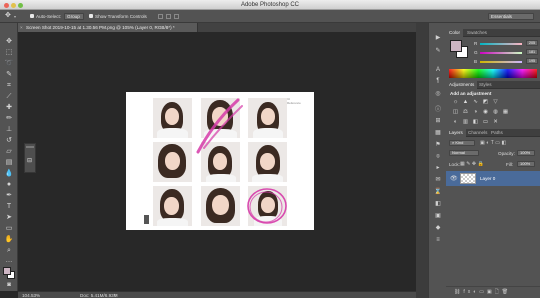  I want to click on move-tool-icon: ✥, so click(9, 41).